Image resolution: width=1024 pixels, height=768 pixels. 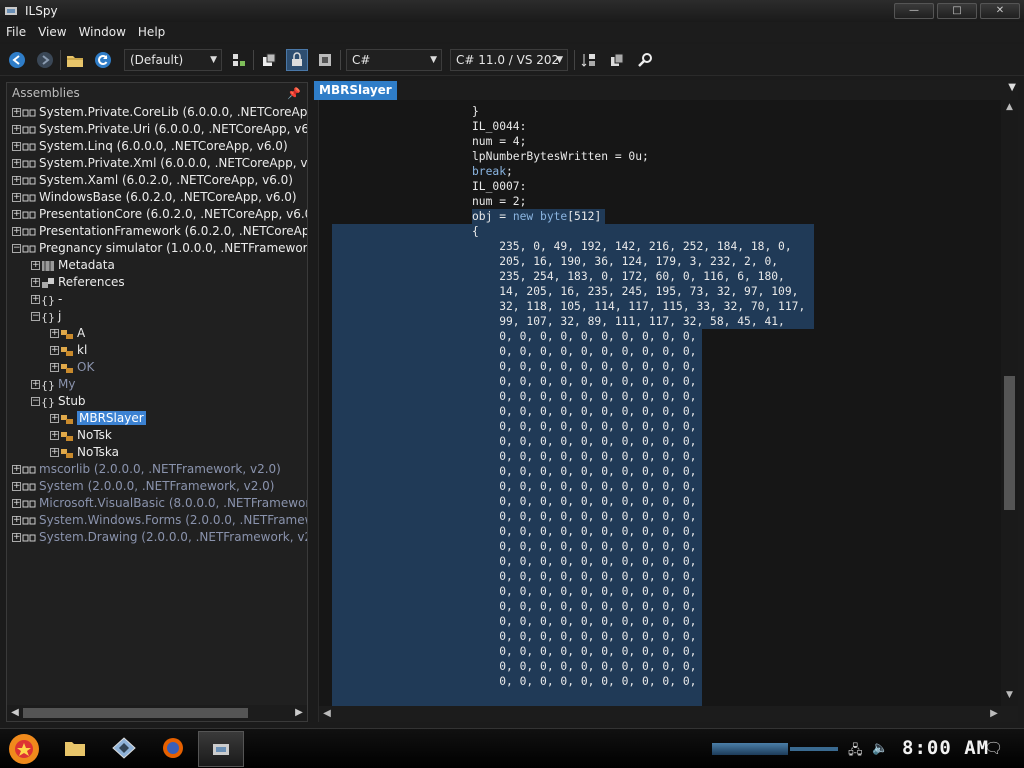 I want to click on code-line: {, so click(x=475, y=231).